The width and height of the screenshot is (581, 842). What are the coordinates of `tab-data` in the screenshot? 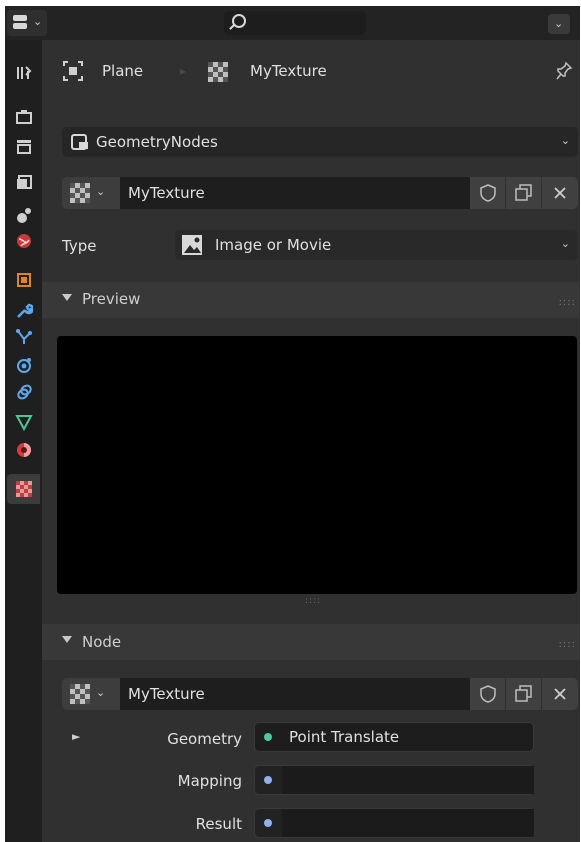 It's located at (23, 422).